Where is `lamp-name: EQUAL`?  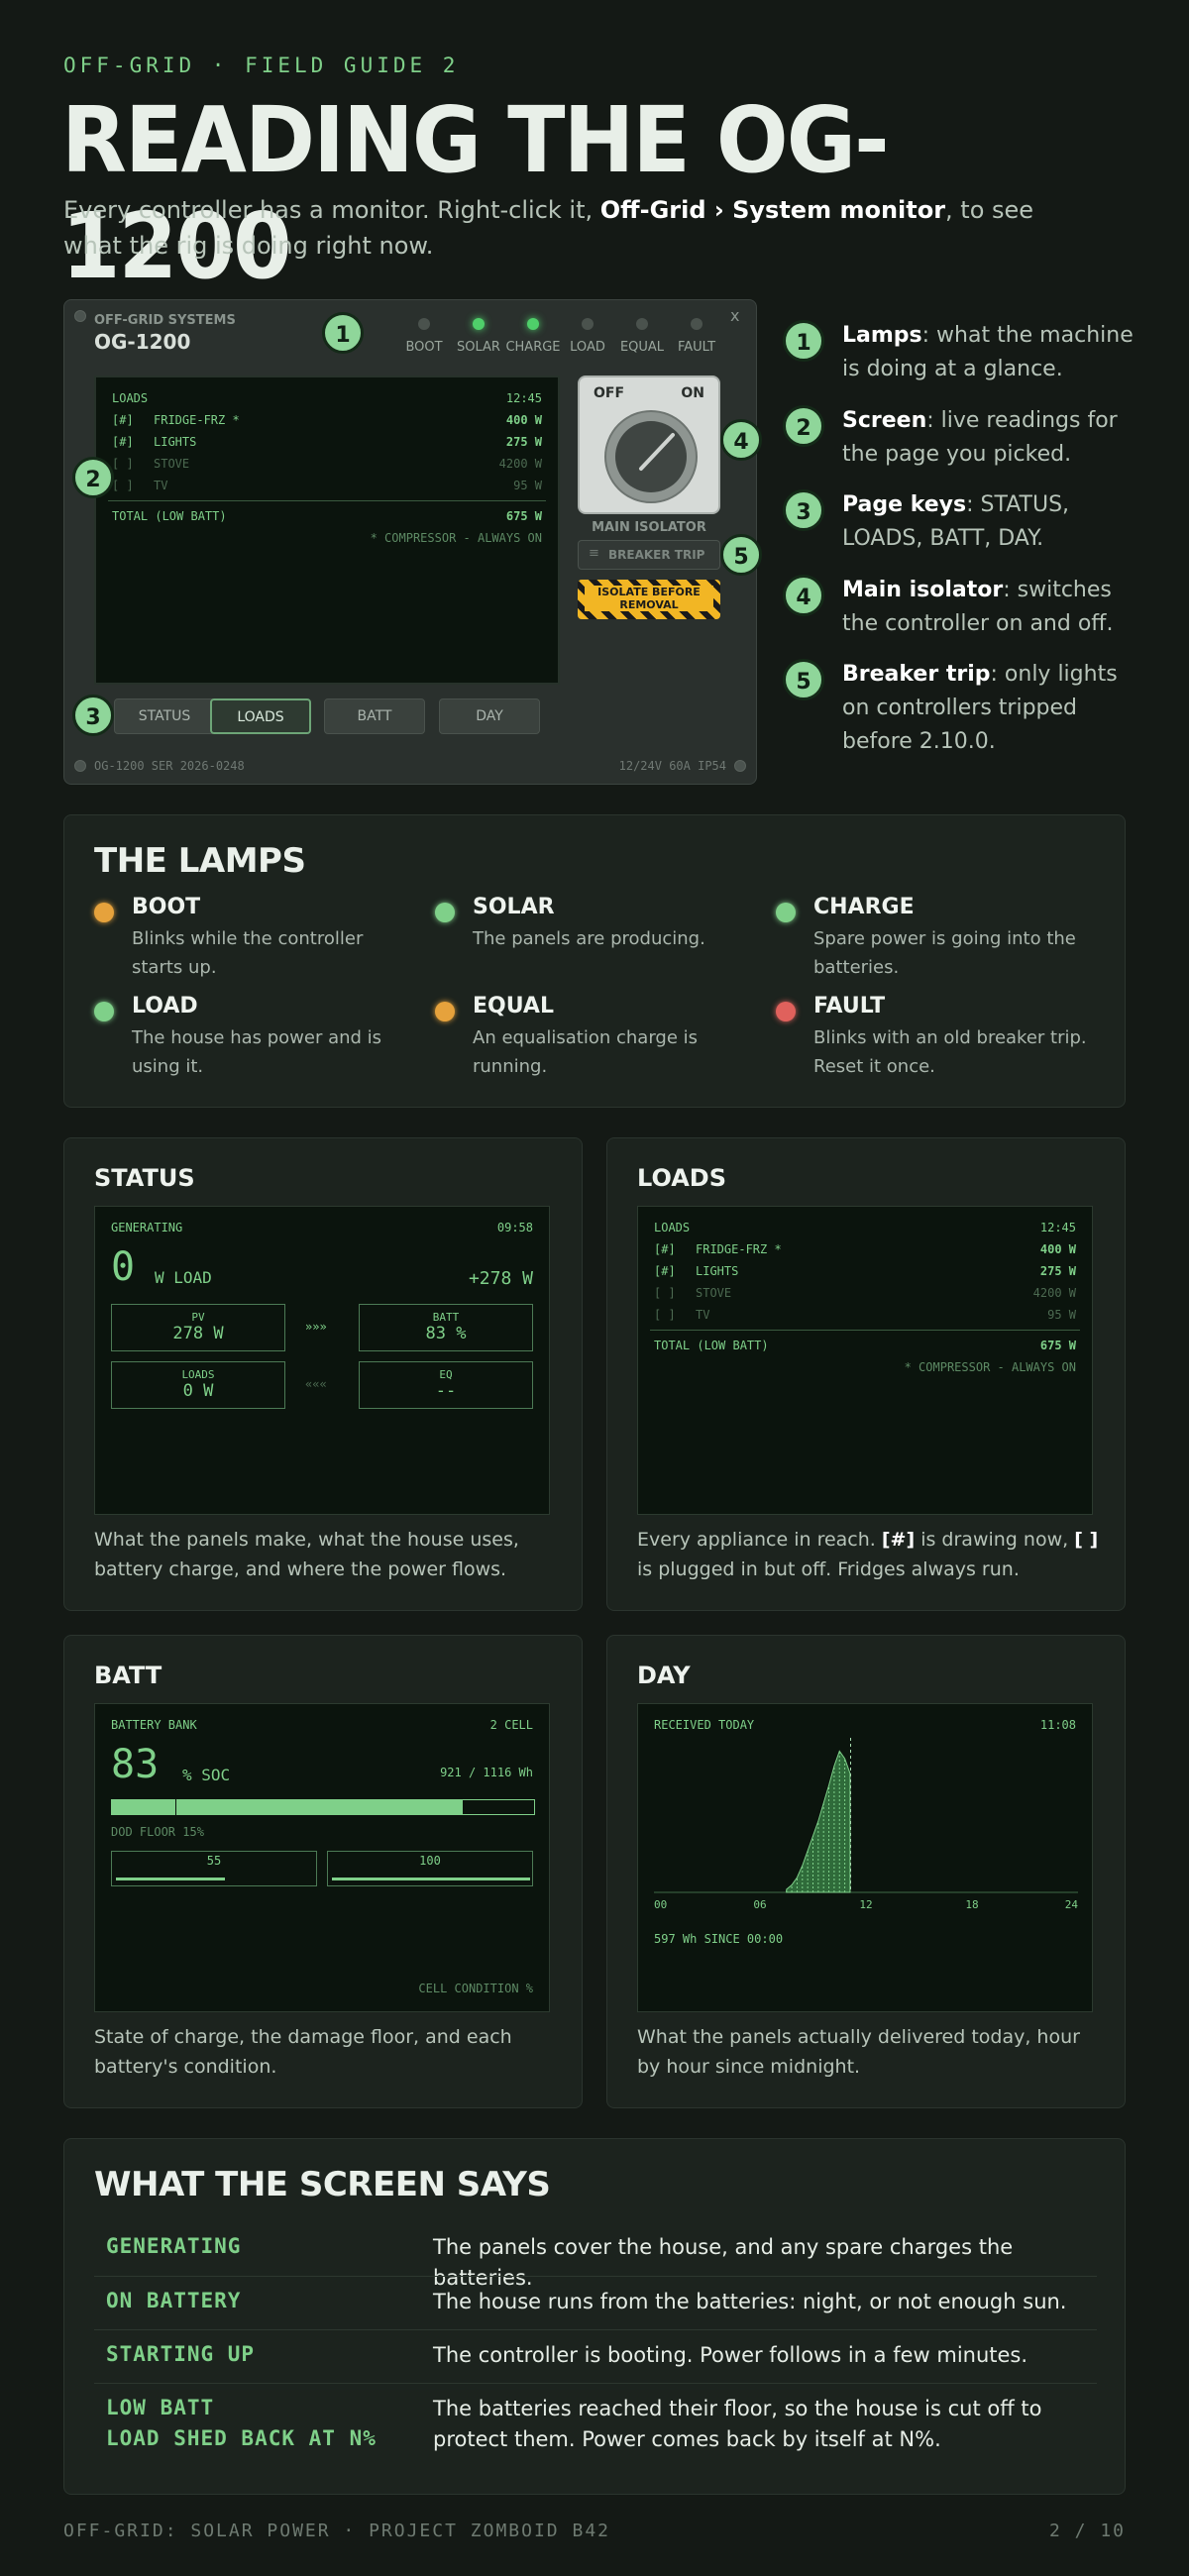 lamp-name: EQUAL is located at coordinates (513, 1006).